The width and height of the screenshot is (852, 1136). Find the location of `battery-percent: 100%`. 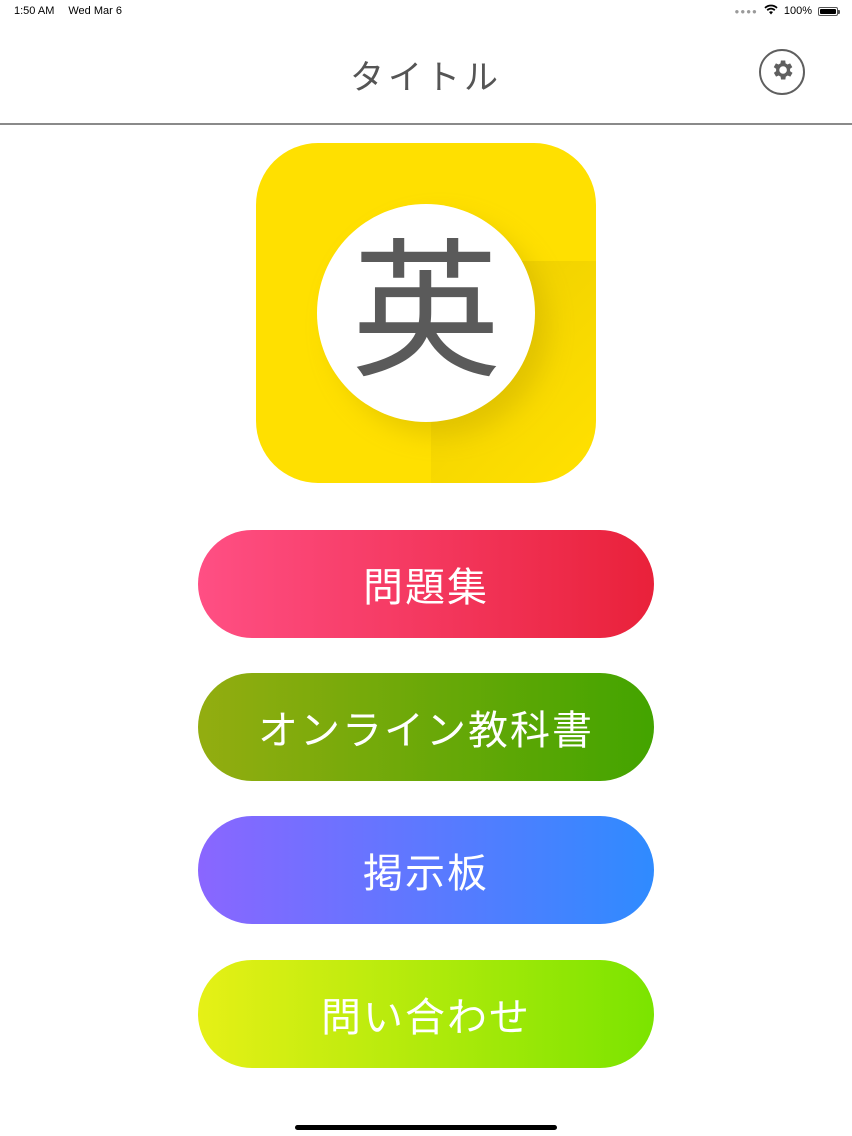

battery-percent: 100% is located at coordinates (797, 11).